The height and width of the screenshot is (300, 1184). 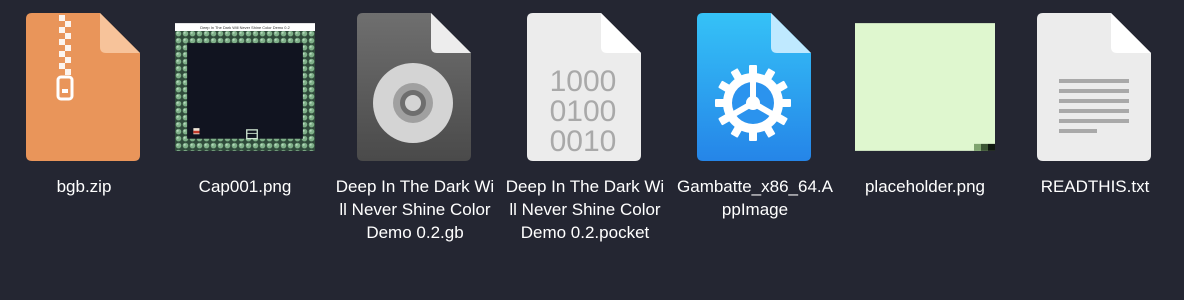 I want to click on file-item-readthis-txt: READTHIS.txt, so click(x=1095, y=103).